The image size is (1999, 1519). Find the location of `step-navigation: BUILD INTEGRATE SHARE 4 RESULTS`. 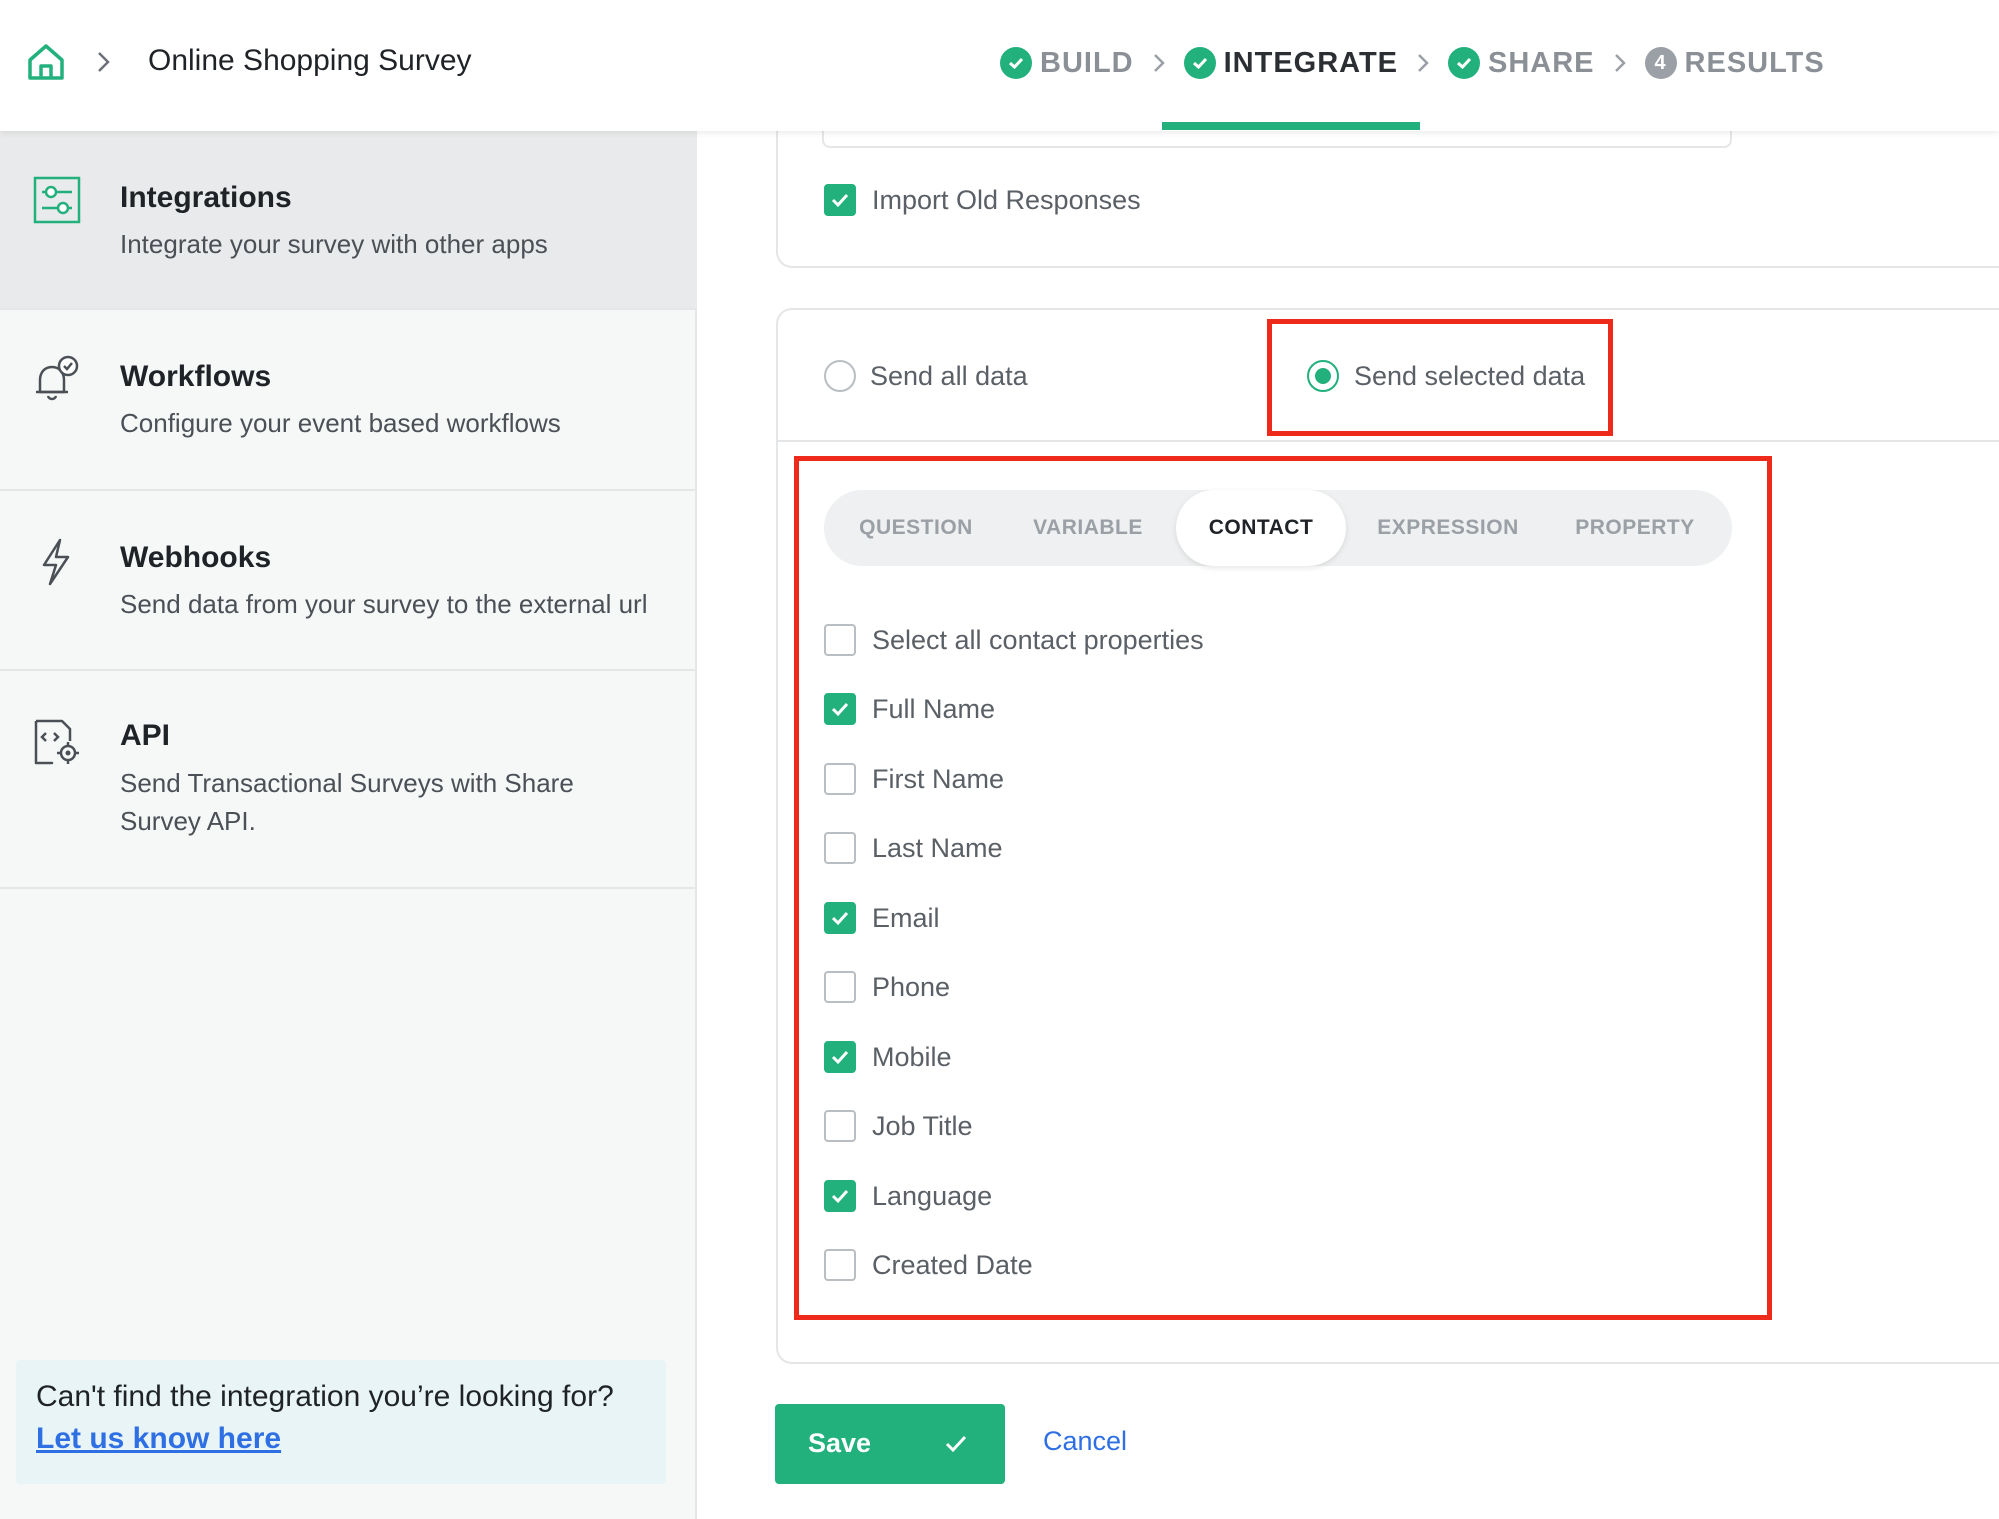

step-navigation: BUILD INTEGRATE SHARE 4 RESULTS is located at coordinates (1412, 63).